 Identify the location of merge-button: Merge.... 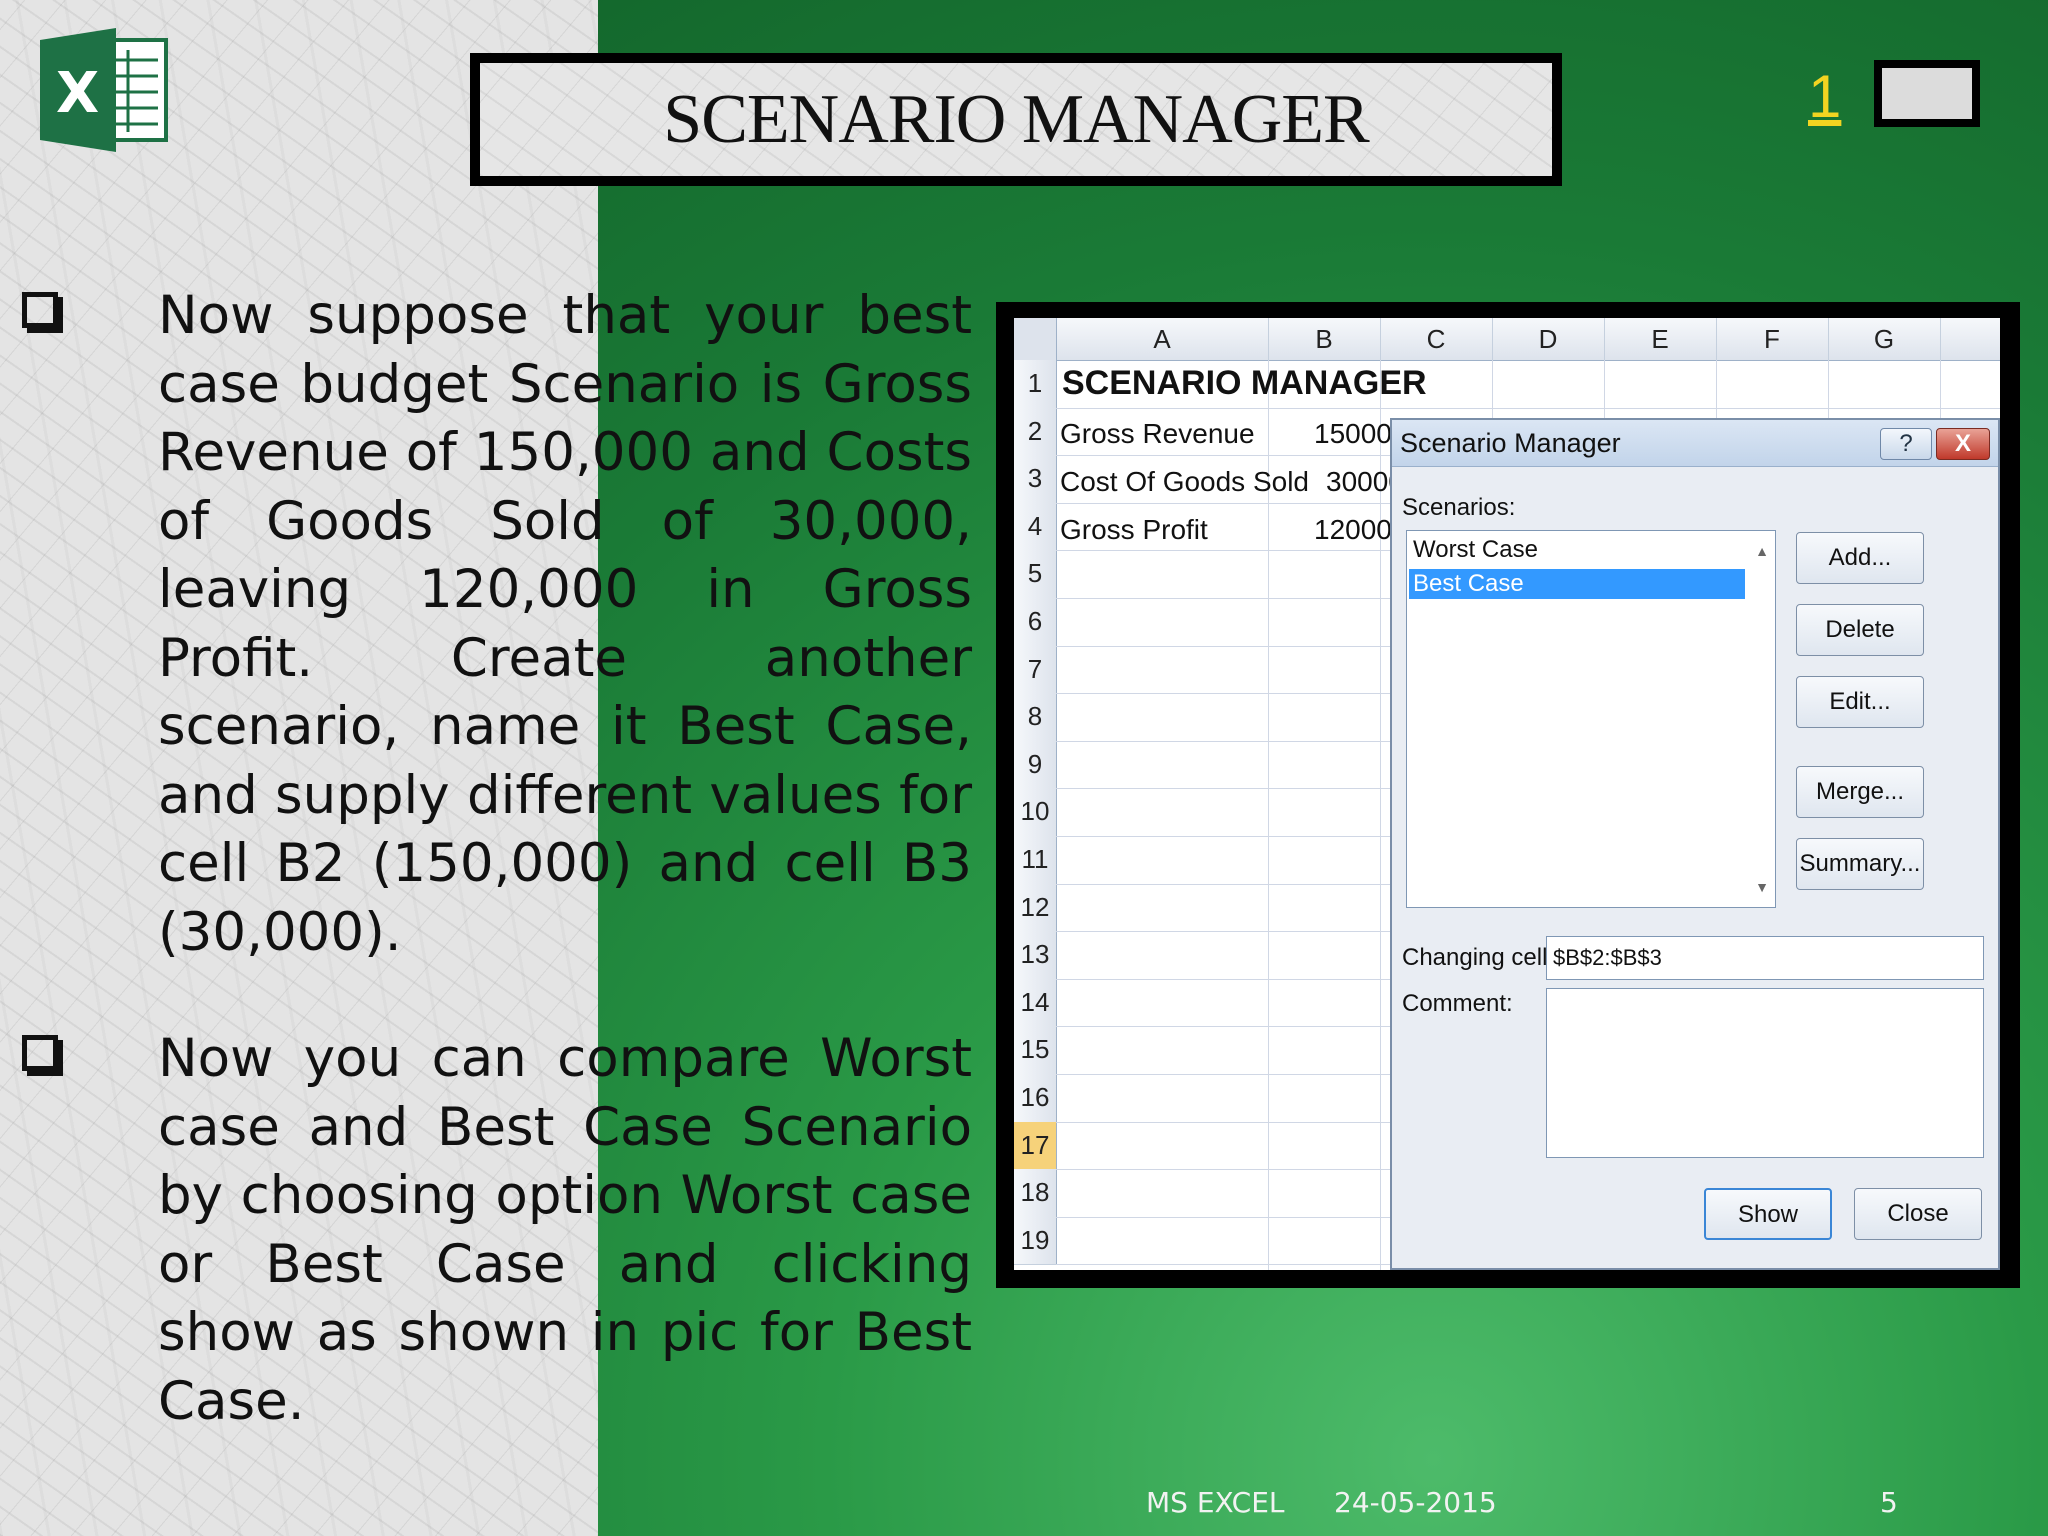
(1860, 792).